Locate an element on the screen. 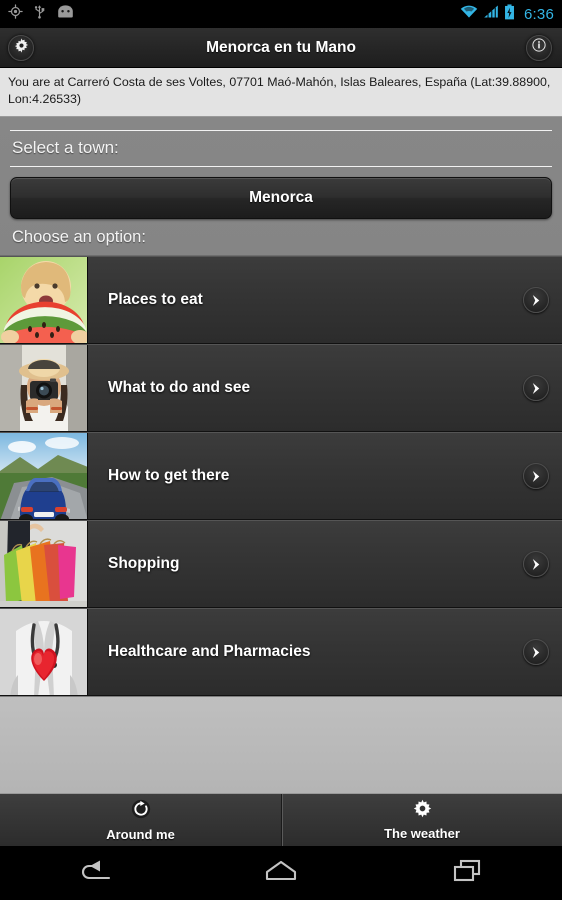 Image resolution: width=562 pixels, height=900 pixels. town-spinner: Menorca is located at coordinates (281, 198).